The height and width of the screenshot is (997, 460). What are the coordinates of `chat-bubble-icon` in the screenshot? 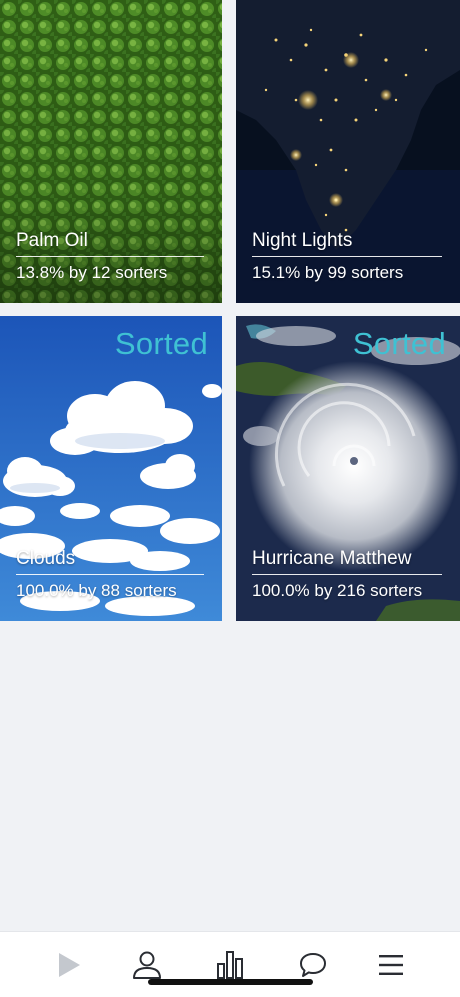 It's located at (313, 965).